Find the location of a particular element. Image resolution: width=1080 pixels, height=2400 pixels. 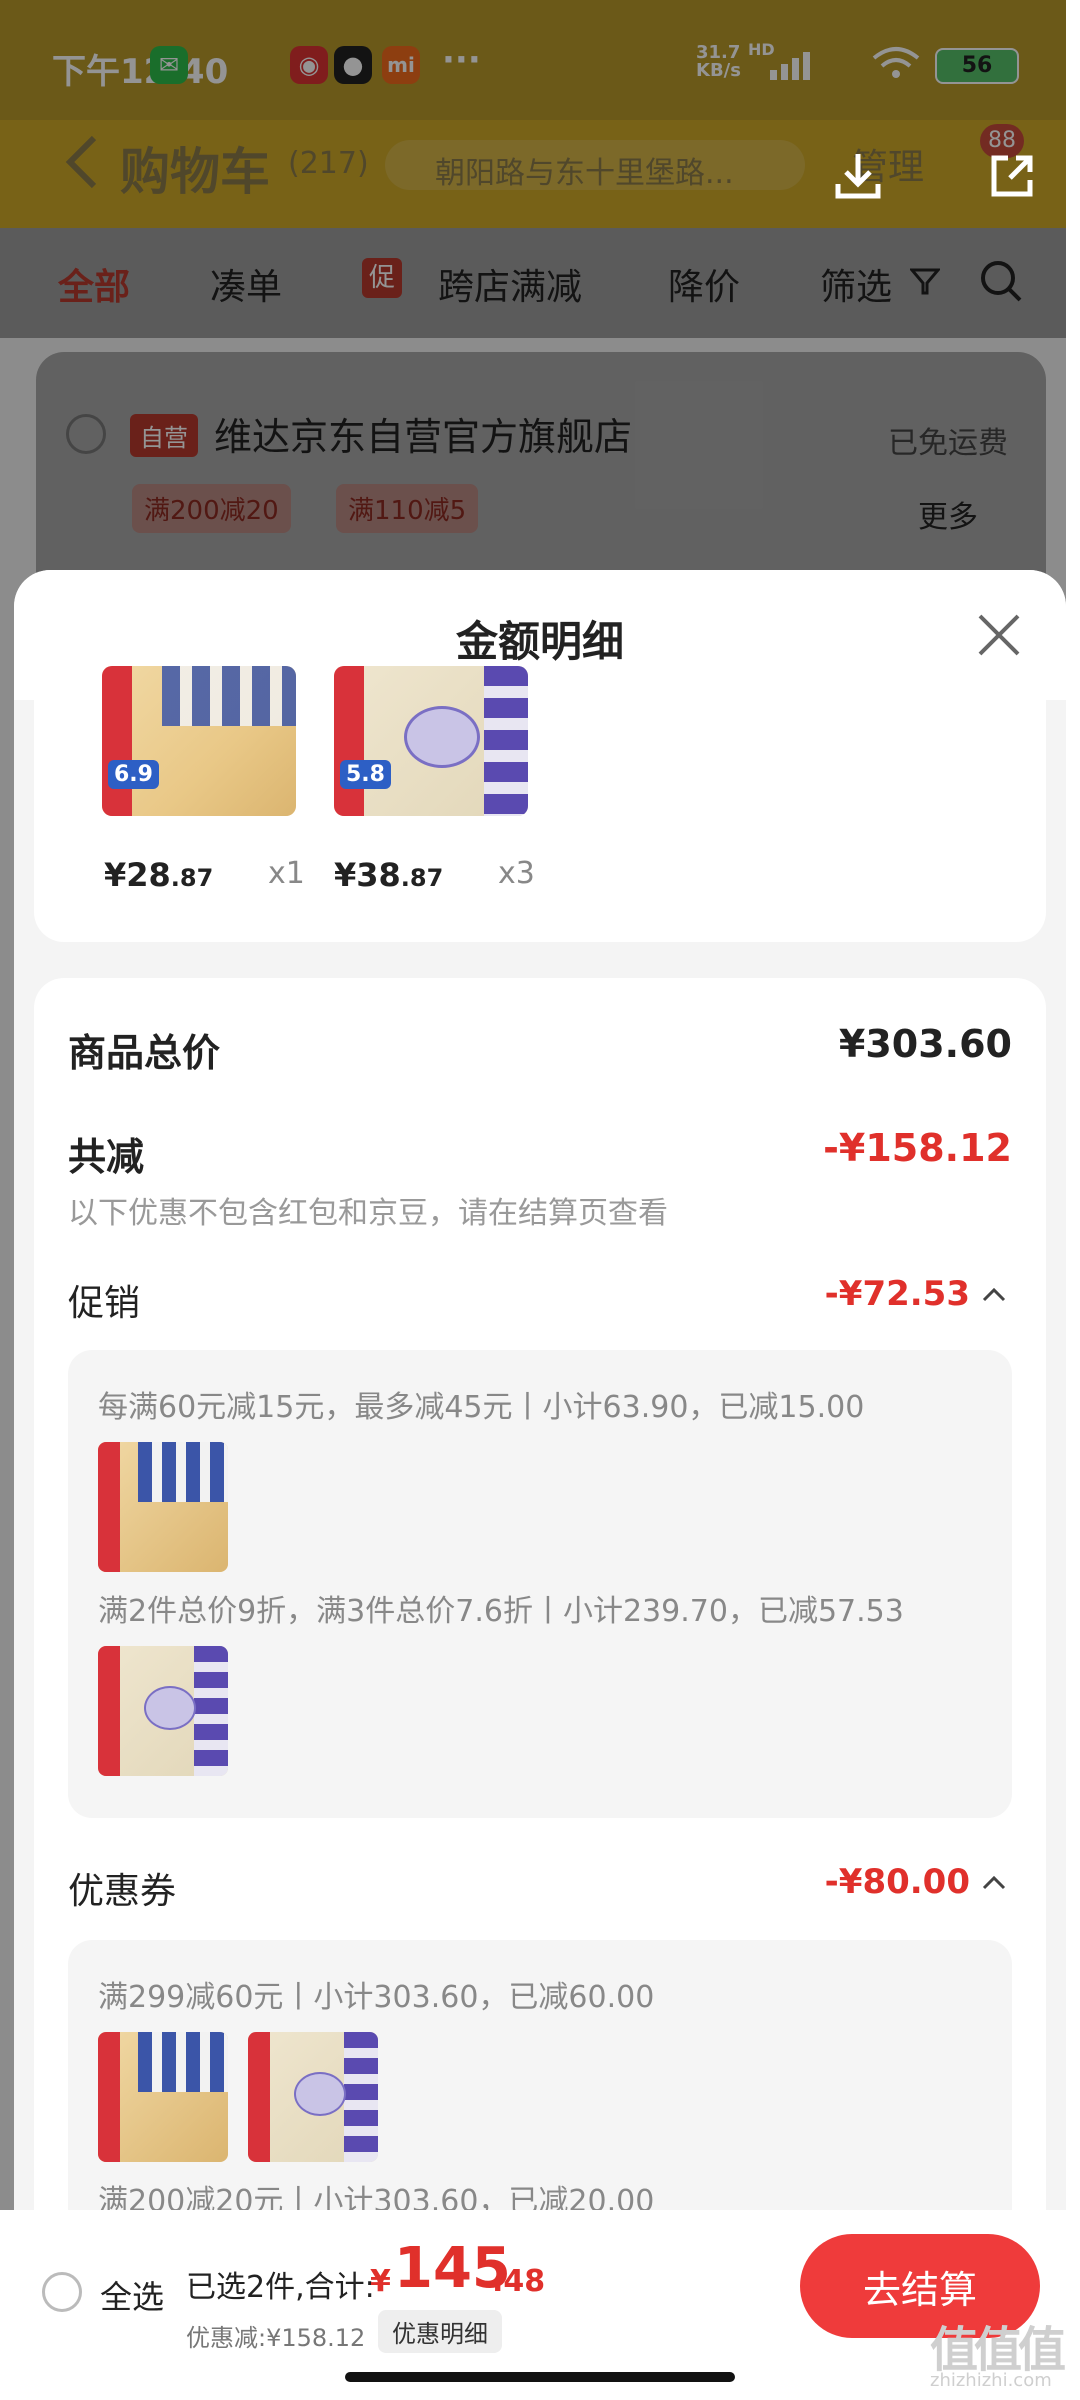

sheet-title: 金额明细 is located at coordinates (539, 641).